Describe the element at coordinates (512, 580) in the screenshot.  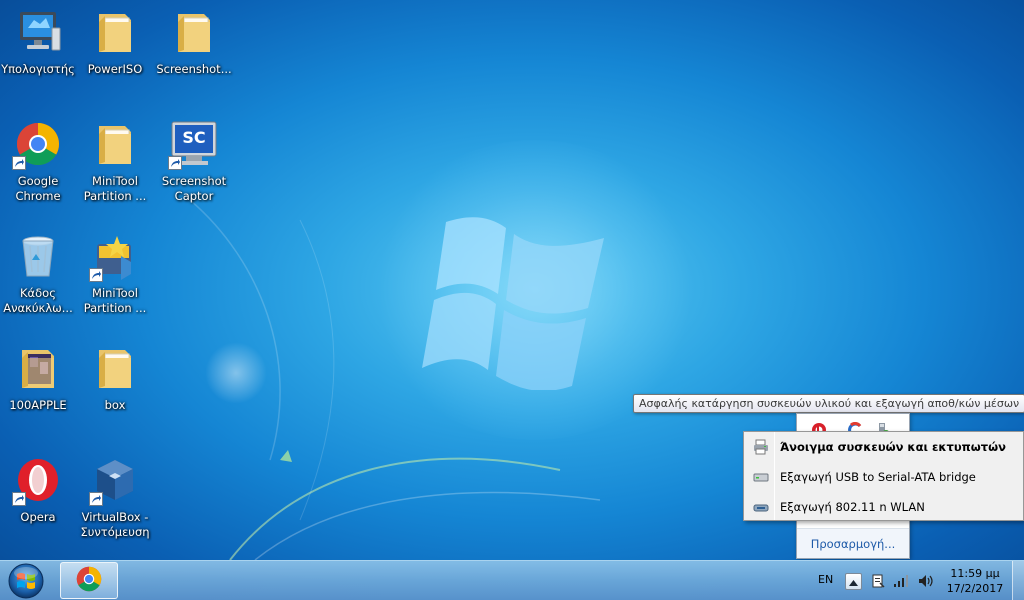
I see `taskbar: EN 11:59 μμ 17/2/2017` at that location.